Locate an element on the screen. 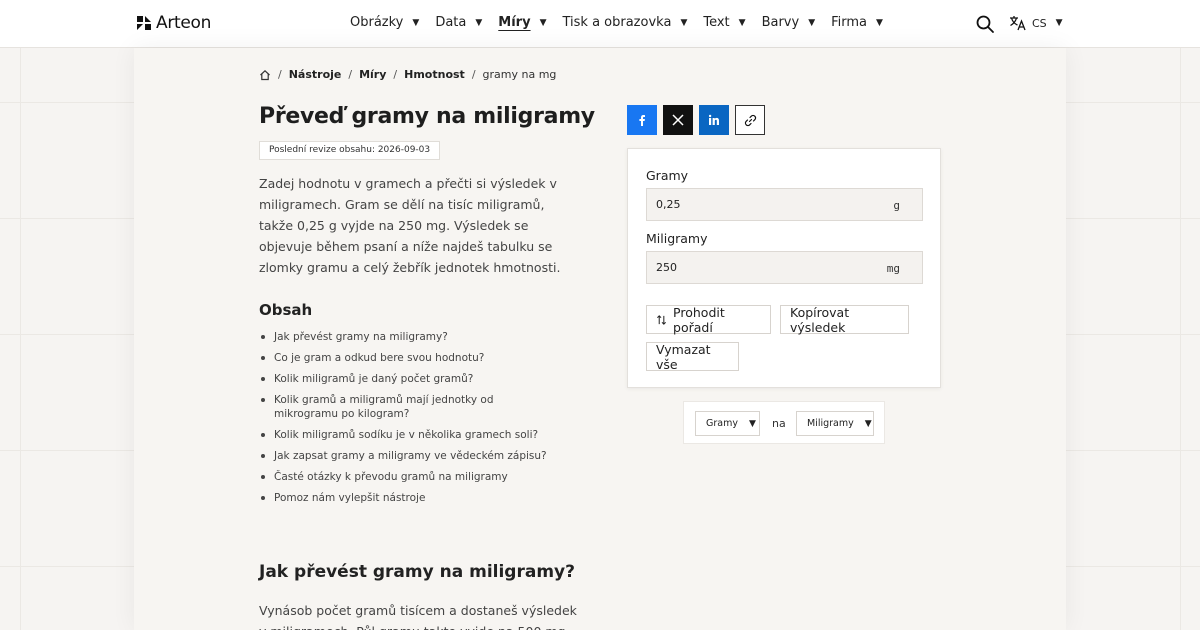 Image resolution: width=1200 pixels, height=630 pixels. facebook-icon is located at coordinates (642, 120).